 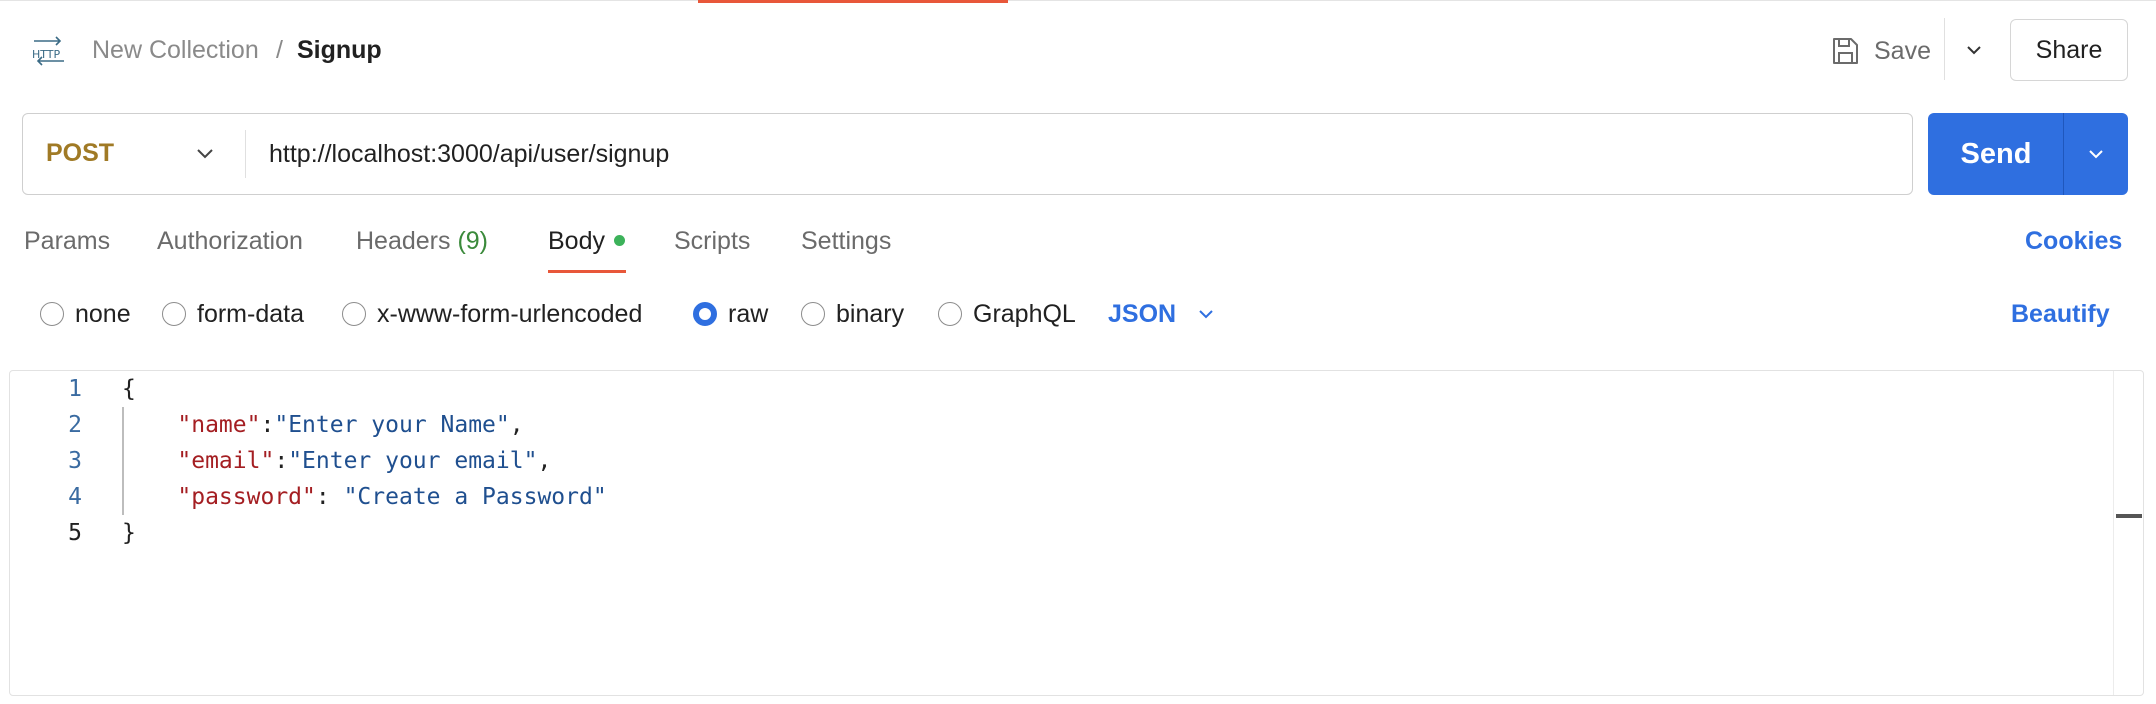 What do you see at coordinates (475, 497) in the screenshot?
I see `json-value: "Create a Password"` at bounding box center [475, 497].